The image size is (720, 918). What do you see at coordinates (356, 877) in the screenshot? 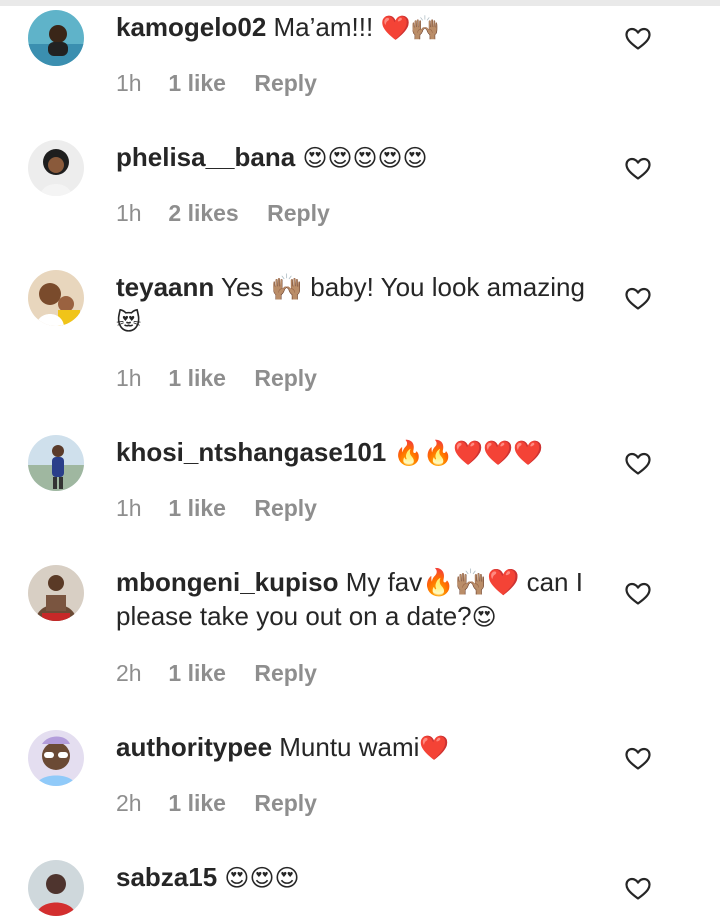
I see `comment-body: sabza15 😍😍😍` at bounding box center [356, 877].